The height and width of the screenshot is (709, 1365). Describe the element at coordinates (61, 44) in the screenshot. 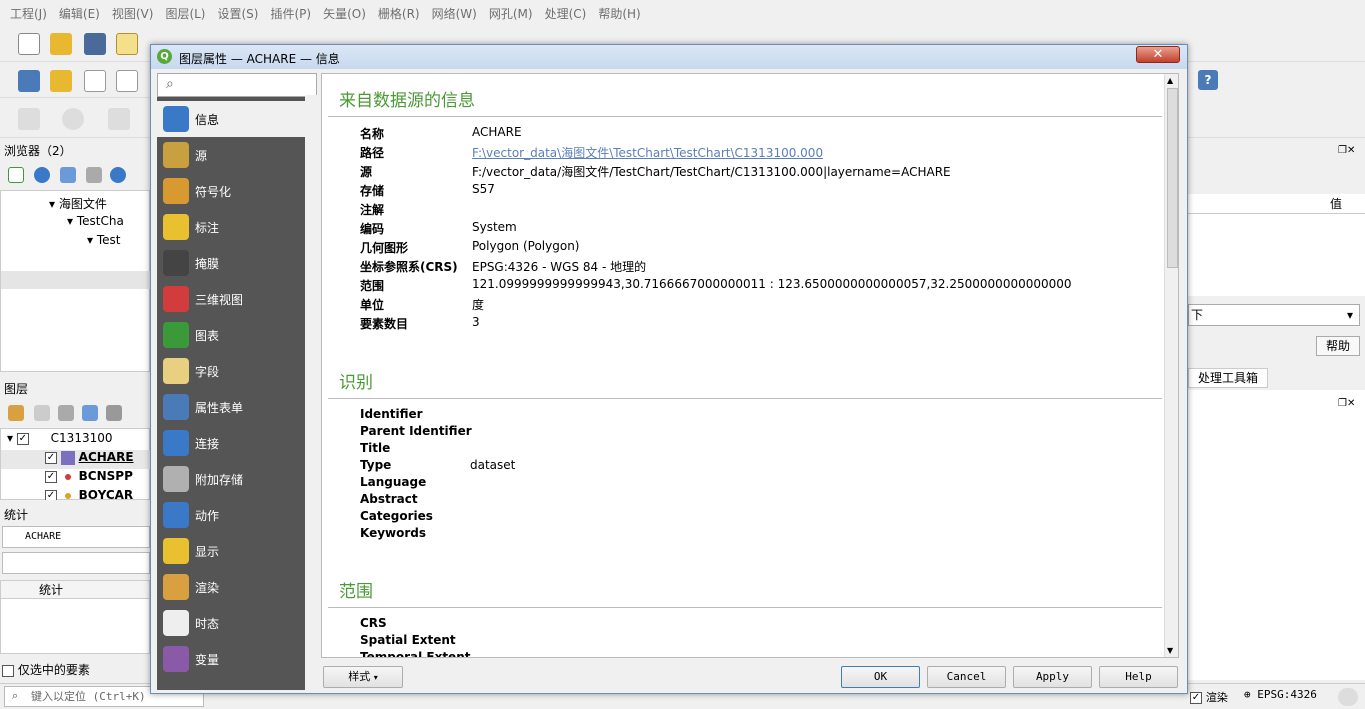

I see `open-project-icon` at that location.